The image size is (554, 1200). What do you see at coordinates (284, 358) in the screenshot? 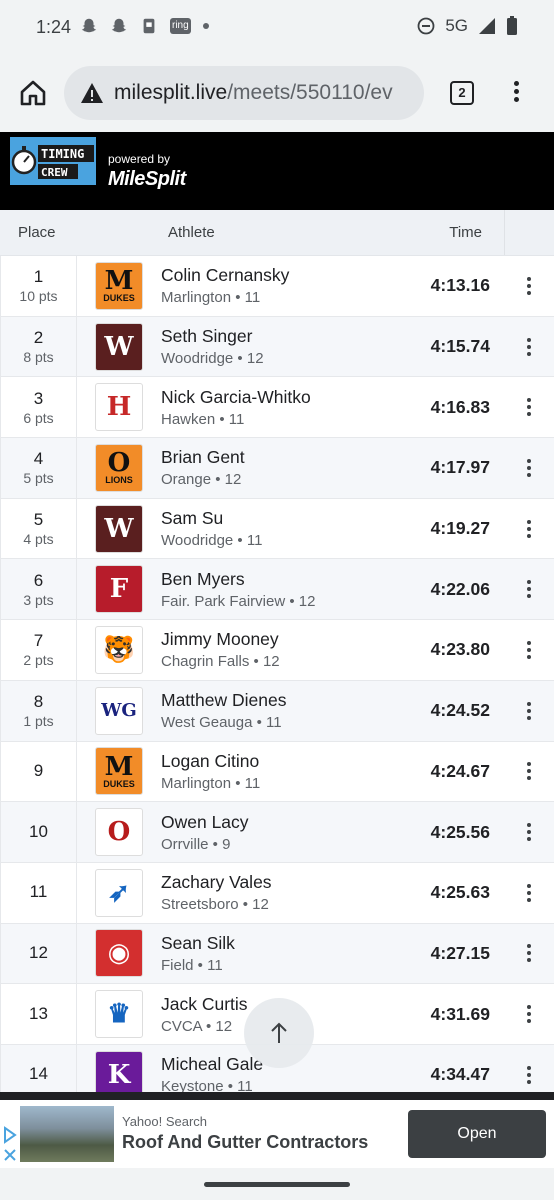
I see `athlete-team-grade: Woodridge • 12` at bounding box center [284, 358].